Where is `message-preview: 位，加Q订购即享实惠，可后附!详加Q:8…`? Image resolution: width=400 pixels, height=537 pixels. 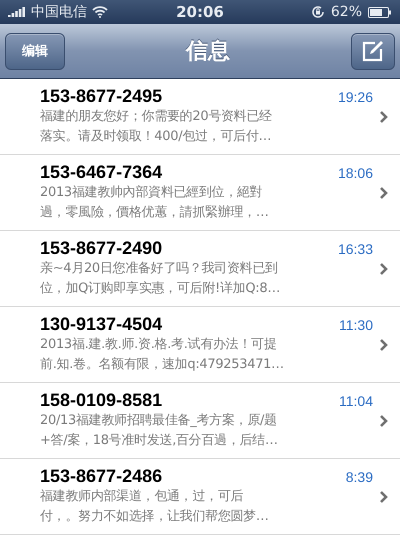
message-preview: 位，加Q订购即享实惠，可后附!详加Q:8… is located at coordinates (161, 289).